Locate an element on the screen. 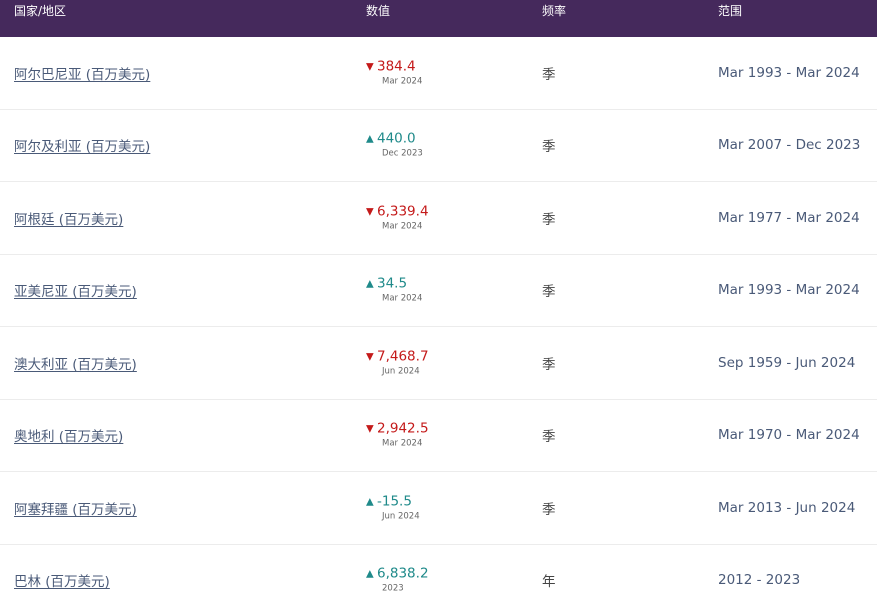 The height and width of the screenshot is (597, 877). value-line: ▼ 7,468.7 is located at coordinates (416, 356).